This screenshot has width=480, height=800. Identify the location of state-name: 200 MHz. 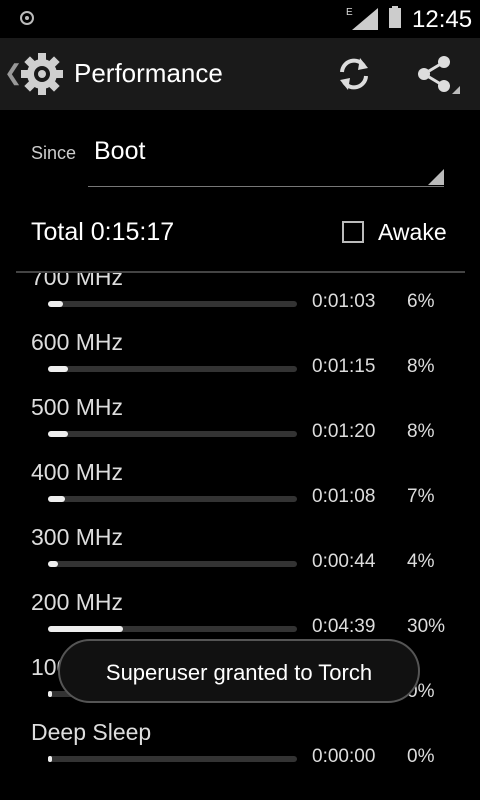
(77, 602).